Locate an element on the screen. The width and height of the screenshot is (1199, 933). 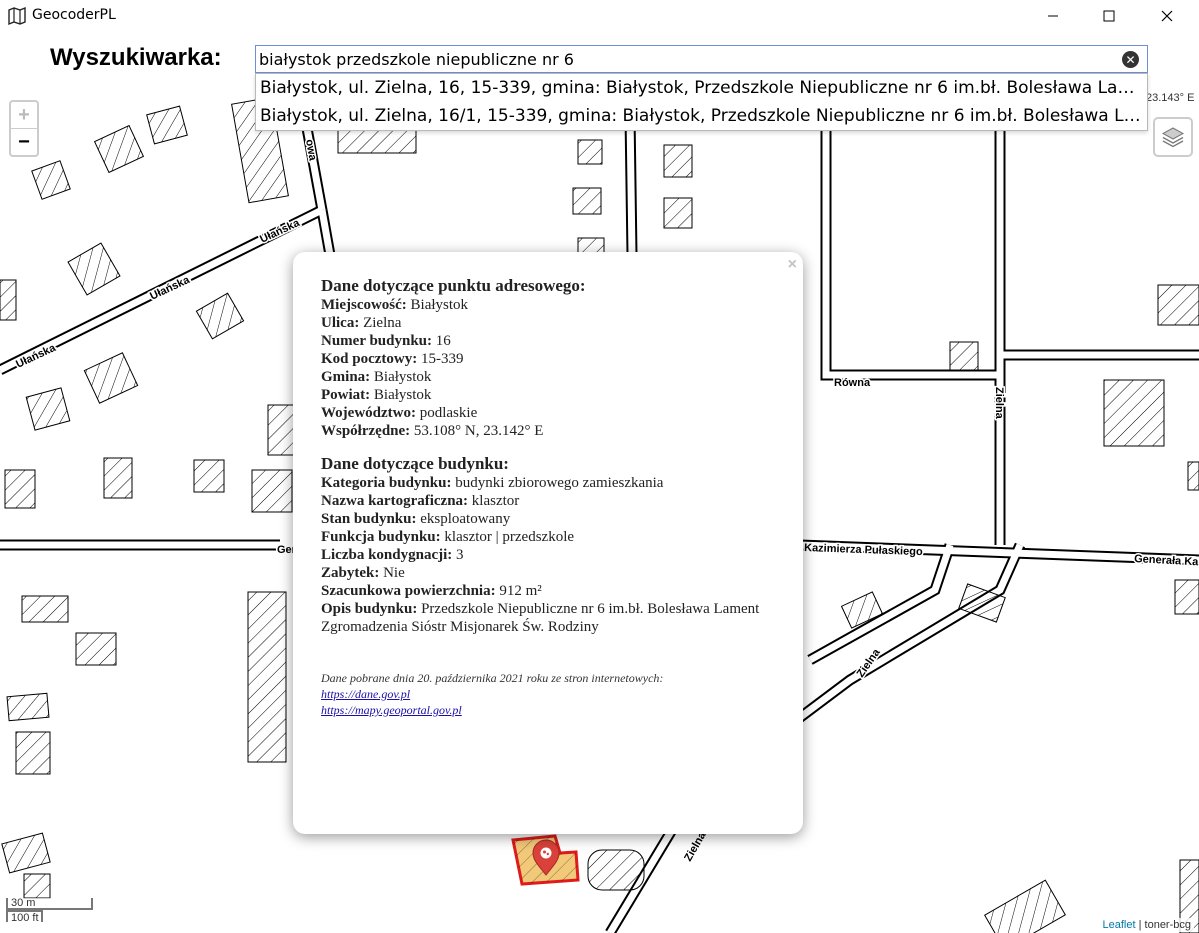
search-input is located at coordinates (689, 59).